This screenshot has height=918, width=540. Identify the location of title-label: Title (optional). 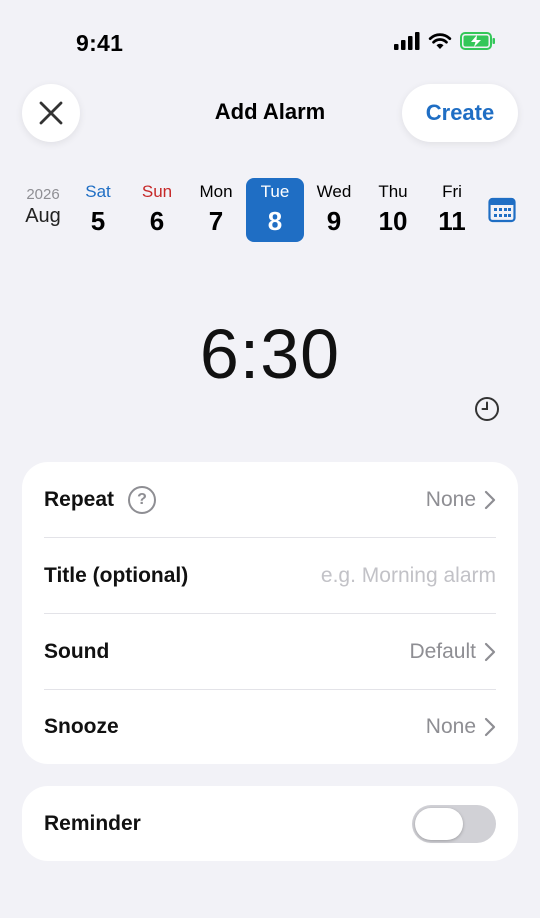
(116, 575).